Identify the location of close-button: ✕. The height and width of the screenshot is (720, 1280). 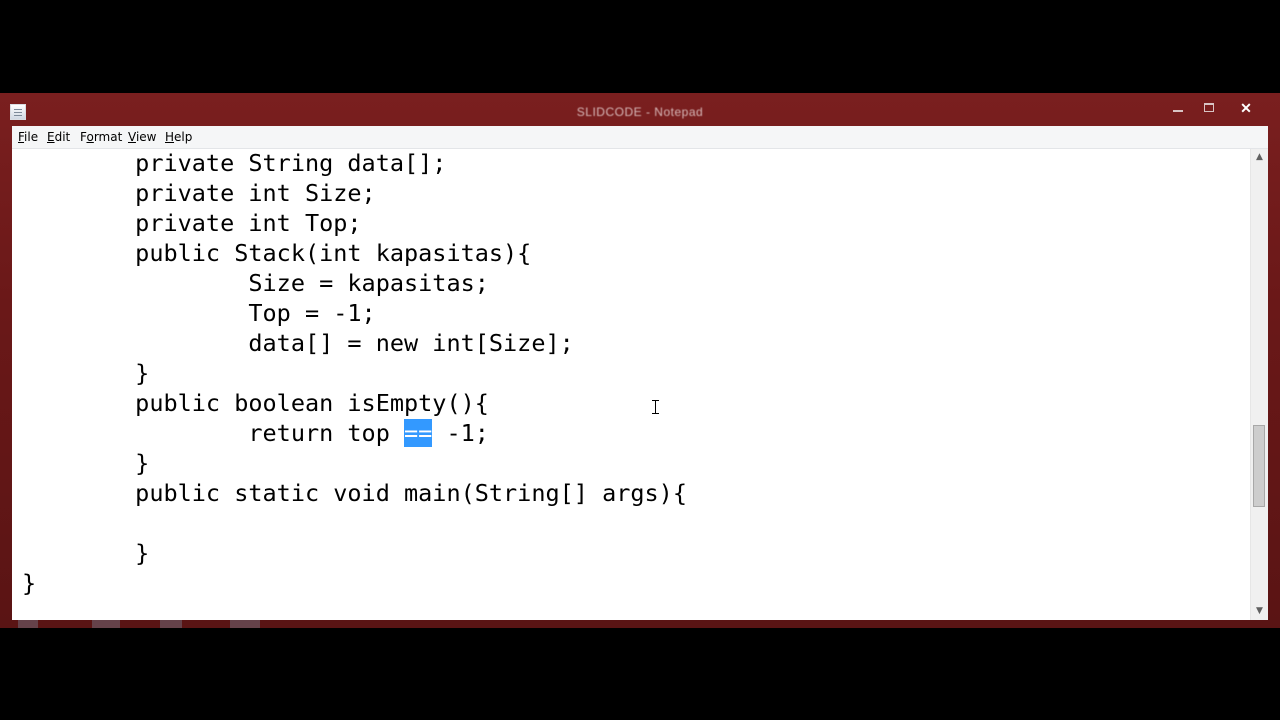
(1246, 108).